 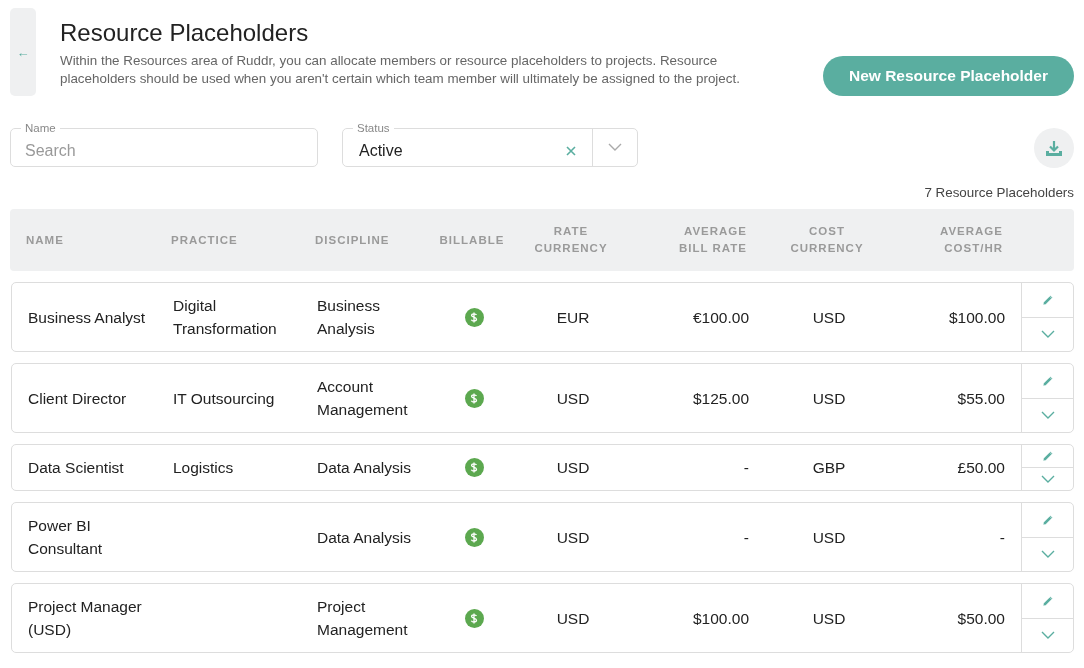 I want to click on status-select: Status Active, so click(x=490, y=144).